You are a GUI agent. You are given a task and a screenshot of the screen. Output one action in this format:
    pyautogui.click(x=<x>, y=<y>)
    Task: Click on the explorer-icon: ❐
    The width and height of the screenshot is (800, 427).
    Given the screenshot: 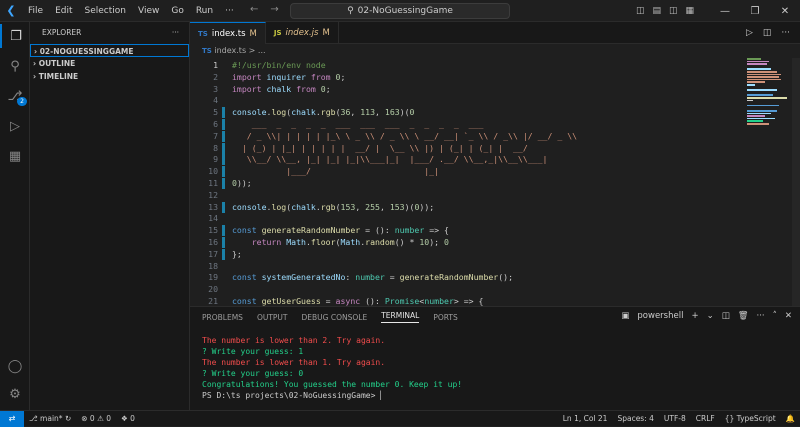 What is the action you would take?
    pyautogui.click(x=15, y=36)
    